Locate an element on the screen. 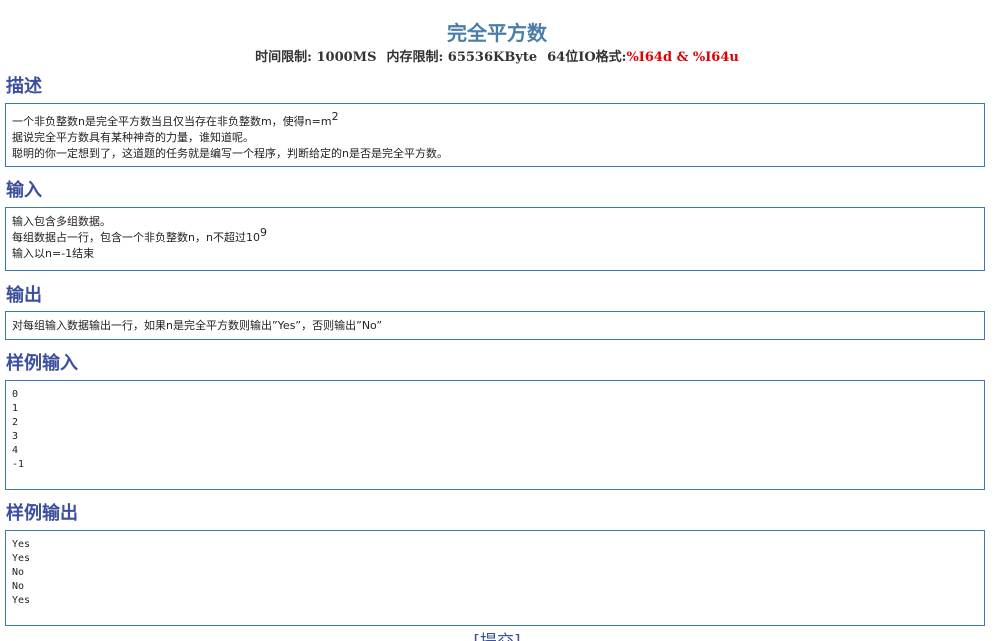  sample-output-box: Yes Yes No No Yes is located at coordinates (495, 578).